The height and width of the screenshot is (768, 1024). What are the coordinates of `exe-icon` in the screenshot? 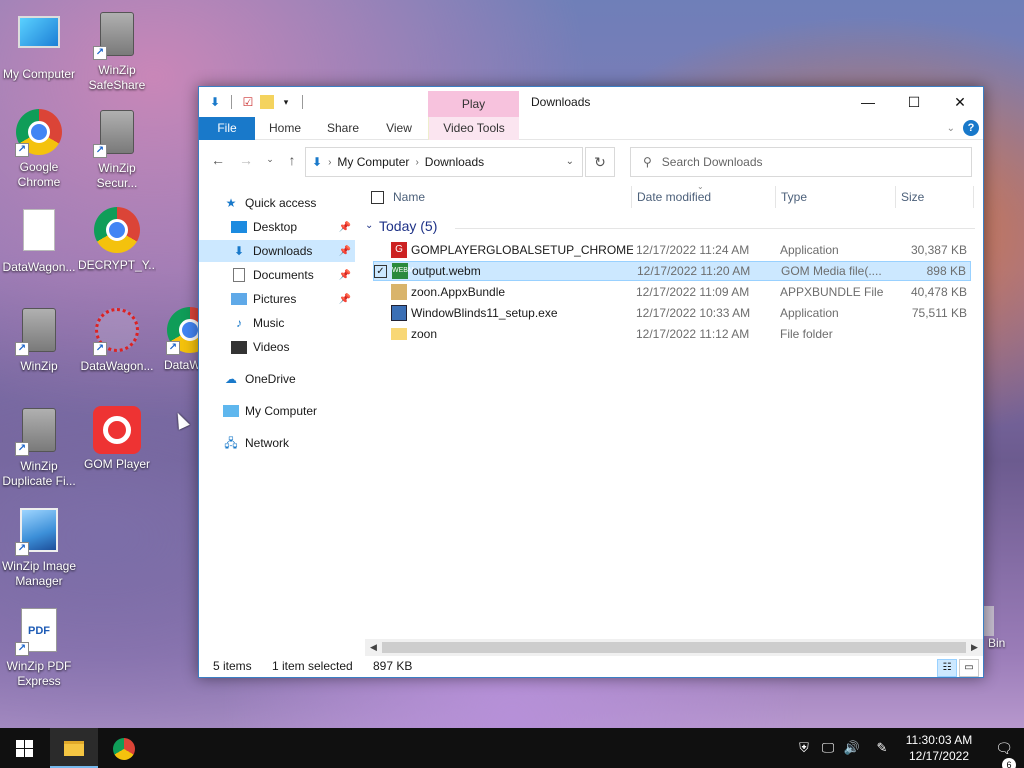 It's located at (399, 313).